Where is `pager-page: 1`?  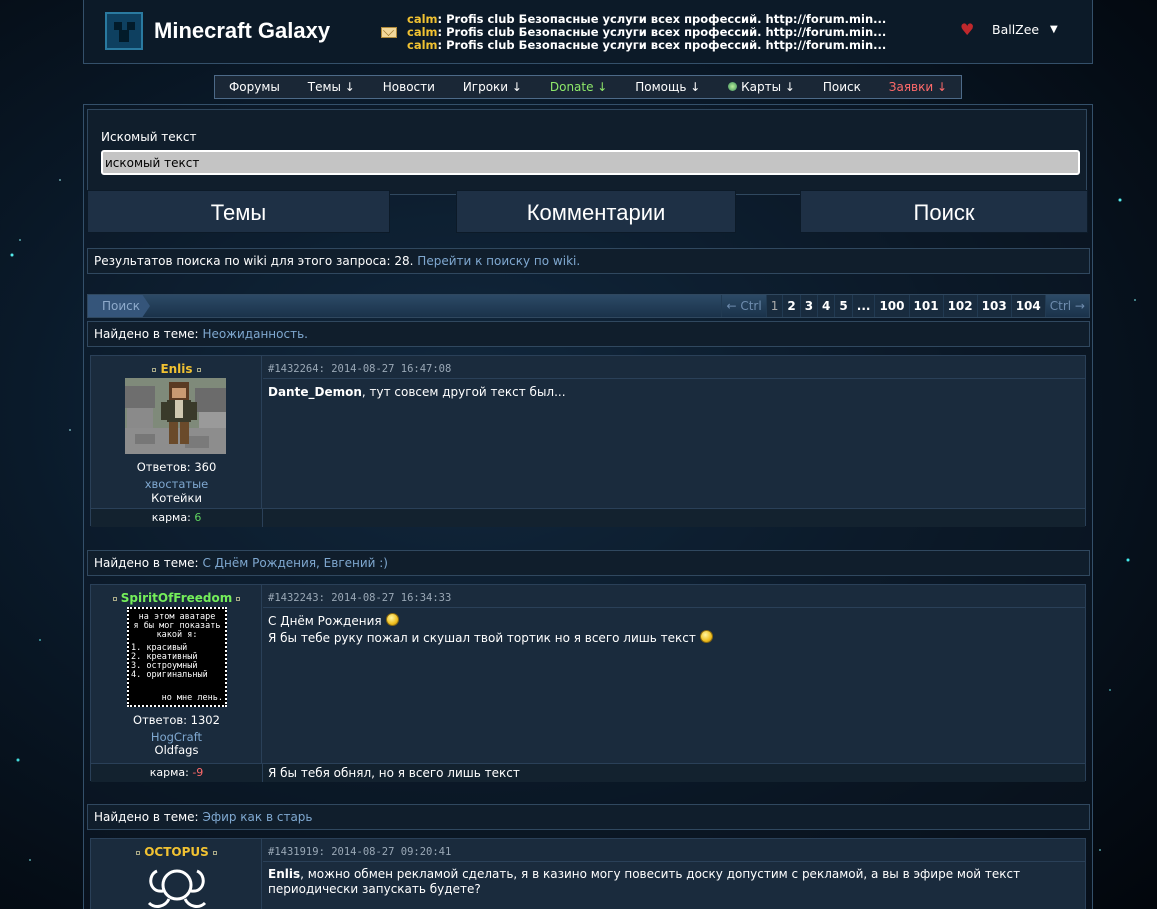 pager-page: 1 is located at coordinates (774, 306).